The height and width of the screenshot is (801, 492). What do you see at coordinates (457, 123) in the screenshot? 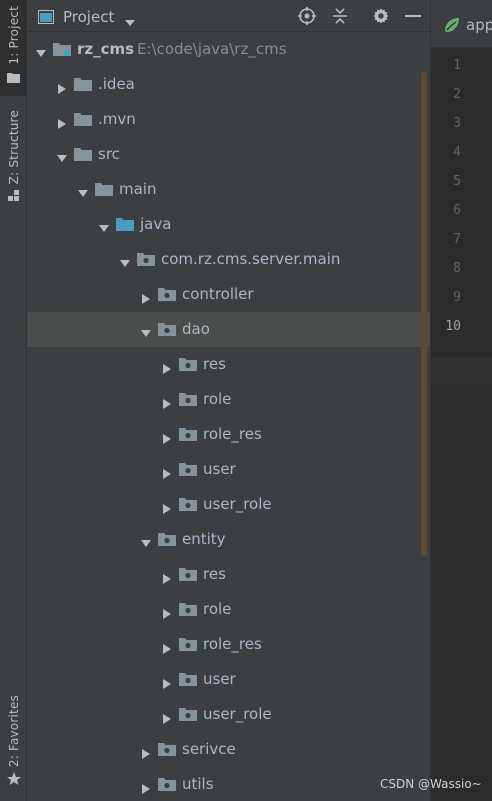
I see `line-number: 3` at bounding box center [457, 123].